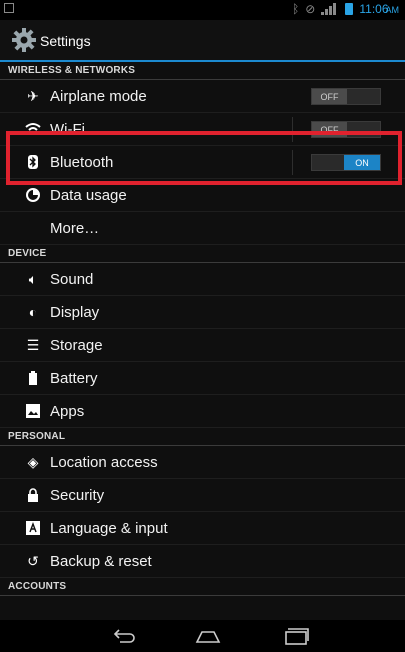  Describe the element at coordinates (202, 345) in the screenshot. I see `settings-item-storage: ☰ Storage` at that location.